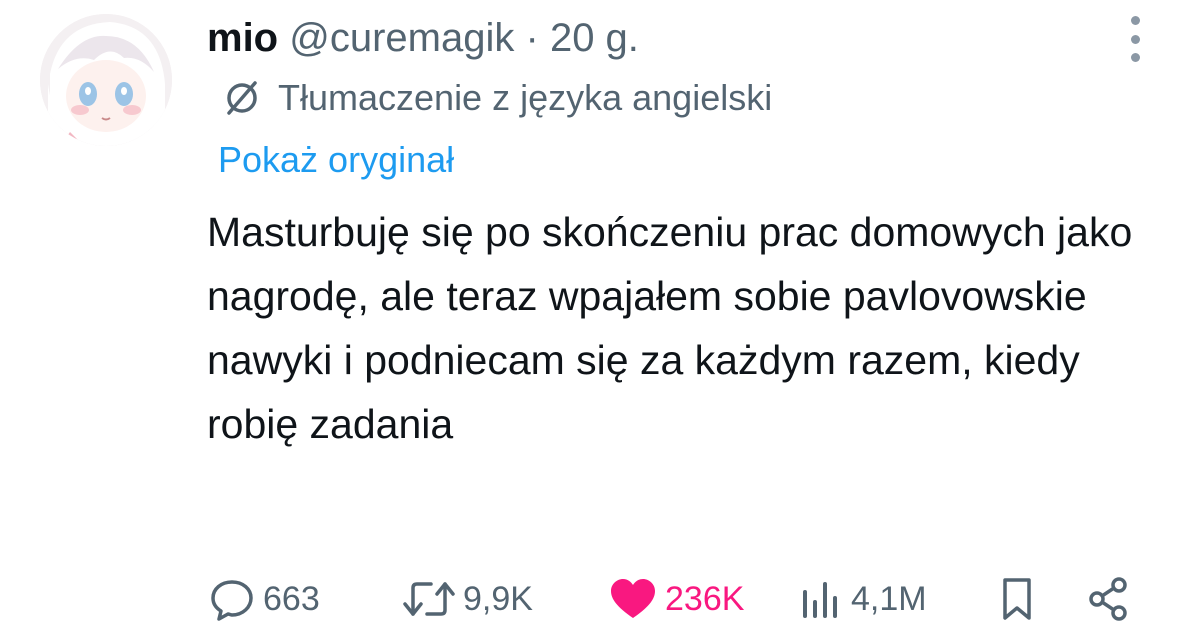 This screenshot has width=1200, height=644. I want to click on share-button, so click(1109, 599).